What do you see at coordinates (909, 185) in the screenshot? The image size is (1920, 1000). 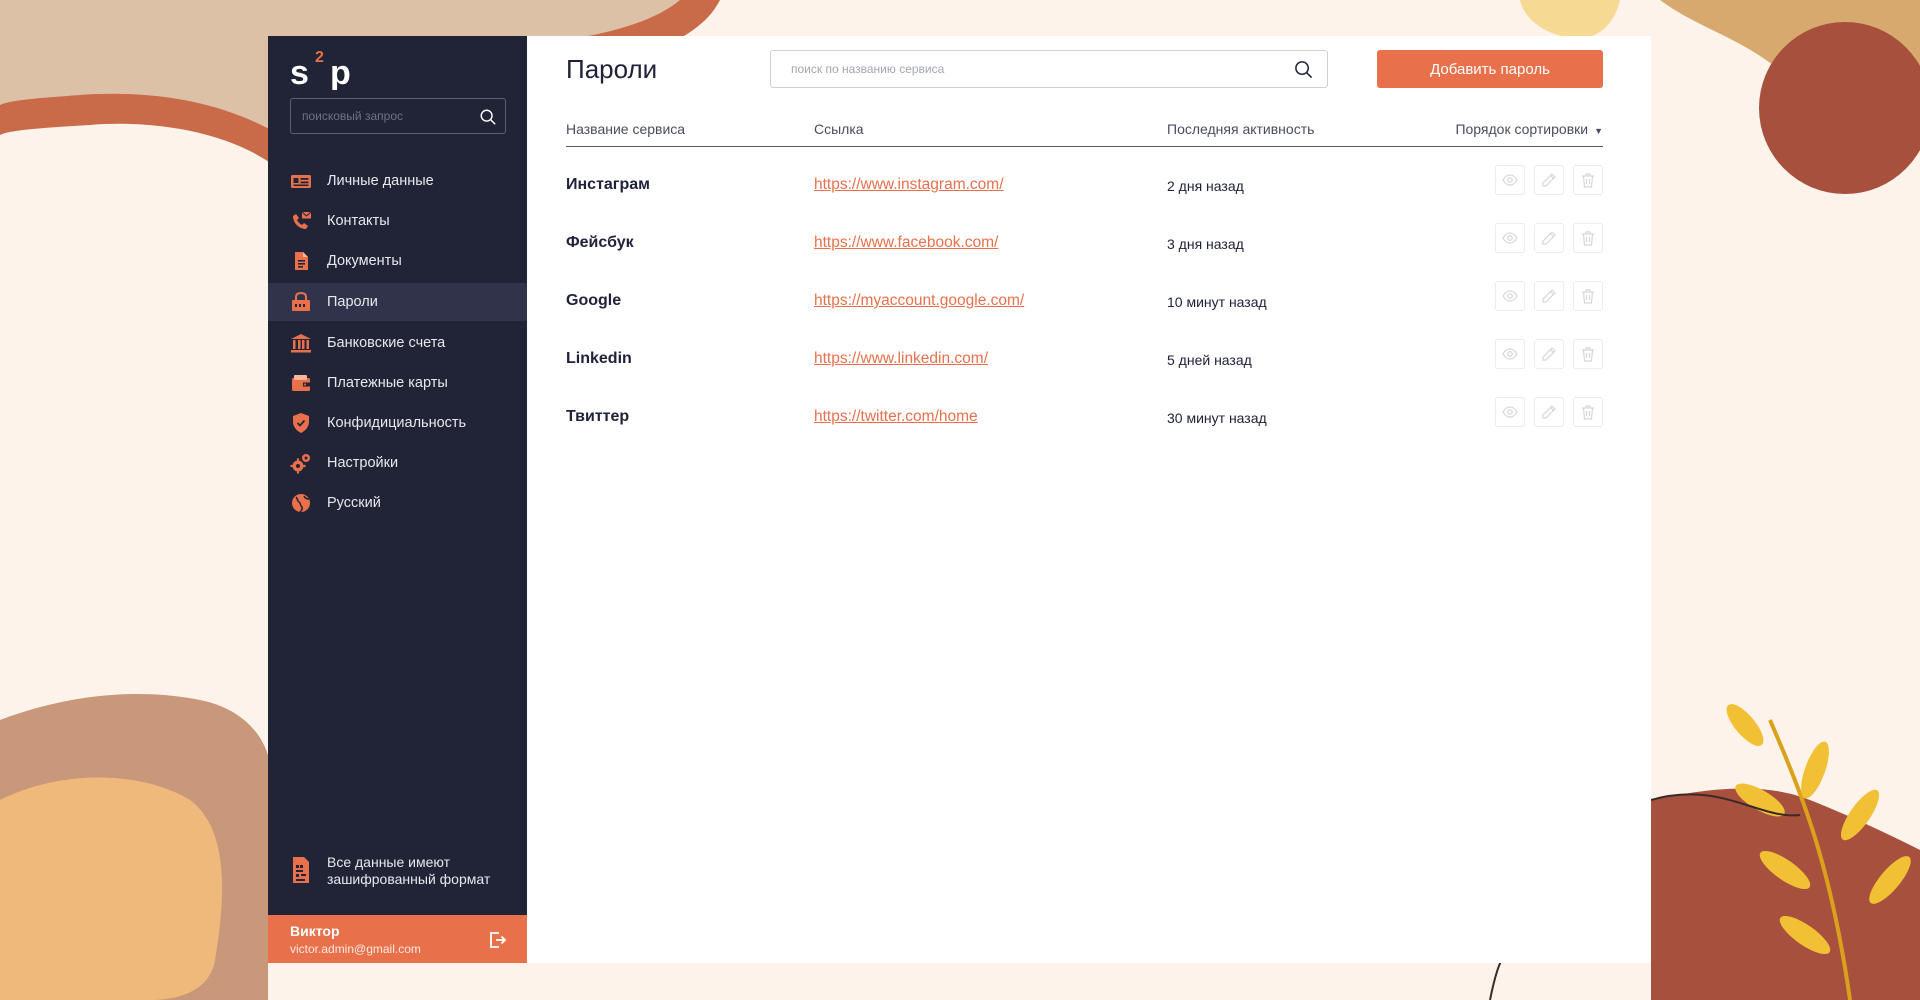 I see `service-link: https://www.instagram.com/` at bounding box center [909, 185].